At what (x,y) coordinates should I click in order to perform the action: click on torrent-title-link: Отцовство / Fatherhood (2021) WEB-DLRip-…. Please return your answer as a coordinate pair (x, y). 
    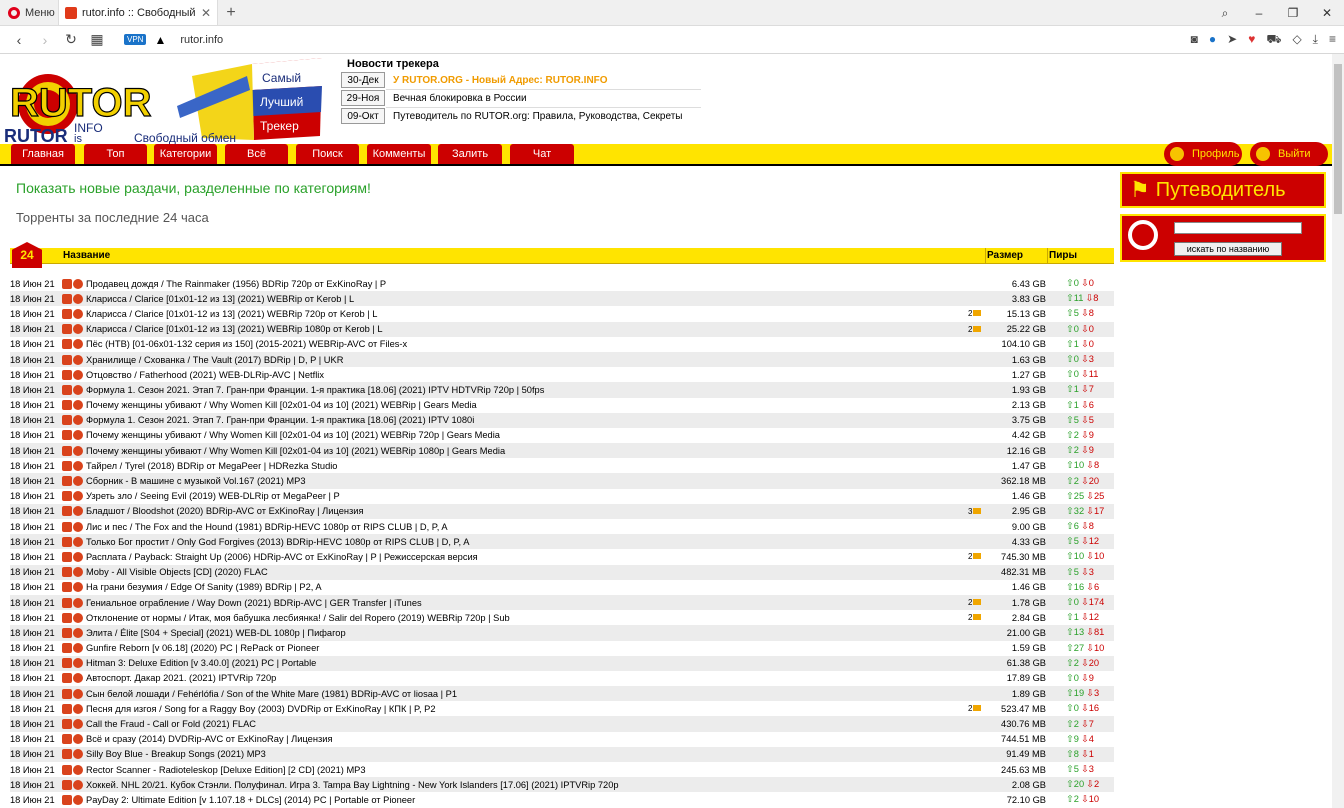
    Looking at the image, I should click on (516, 375).